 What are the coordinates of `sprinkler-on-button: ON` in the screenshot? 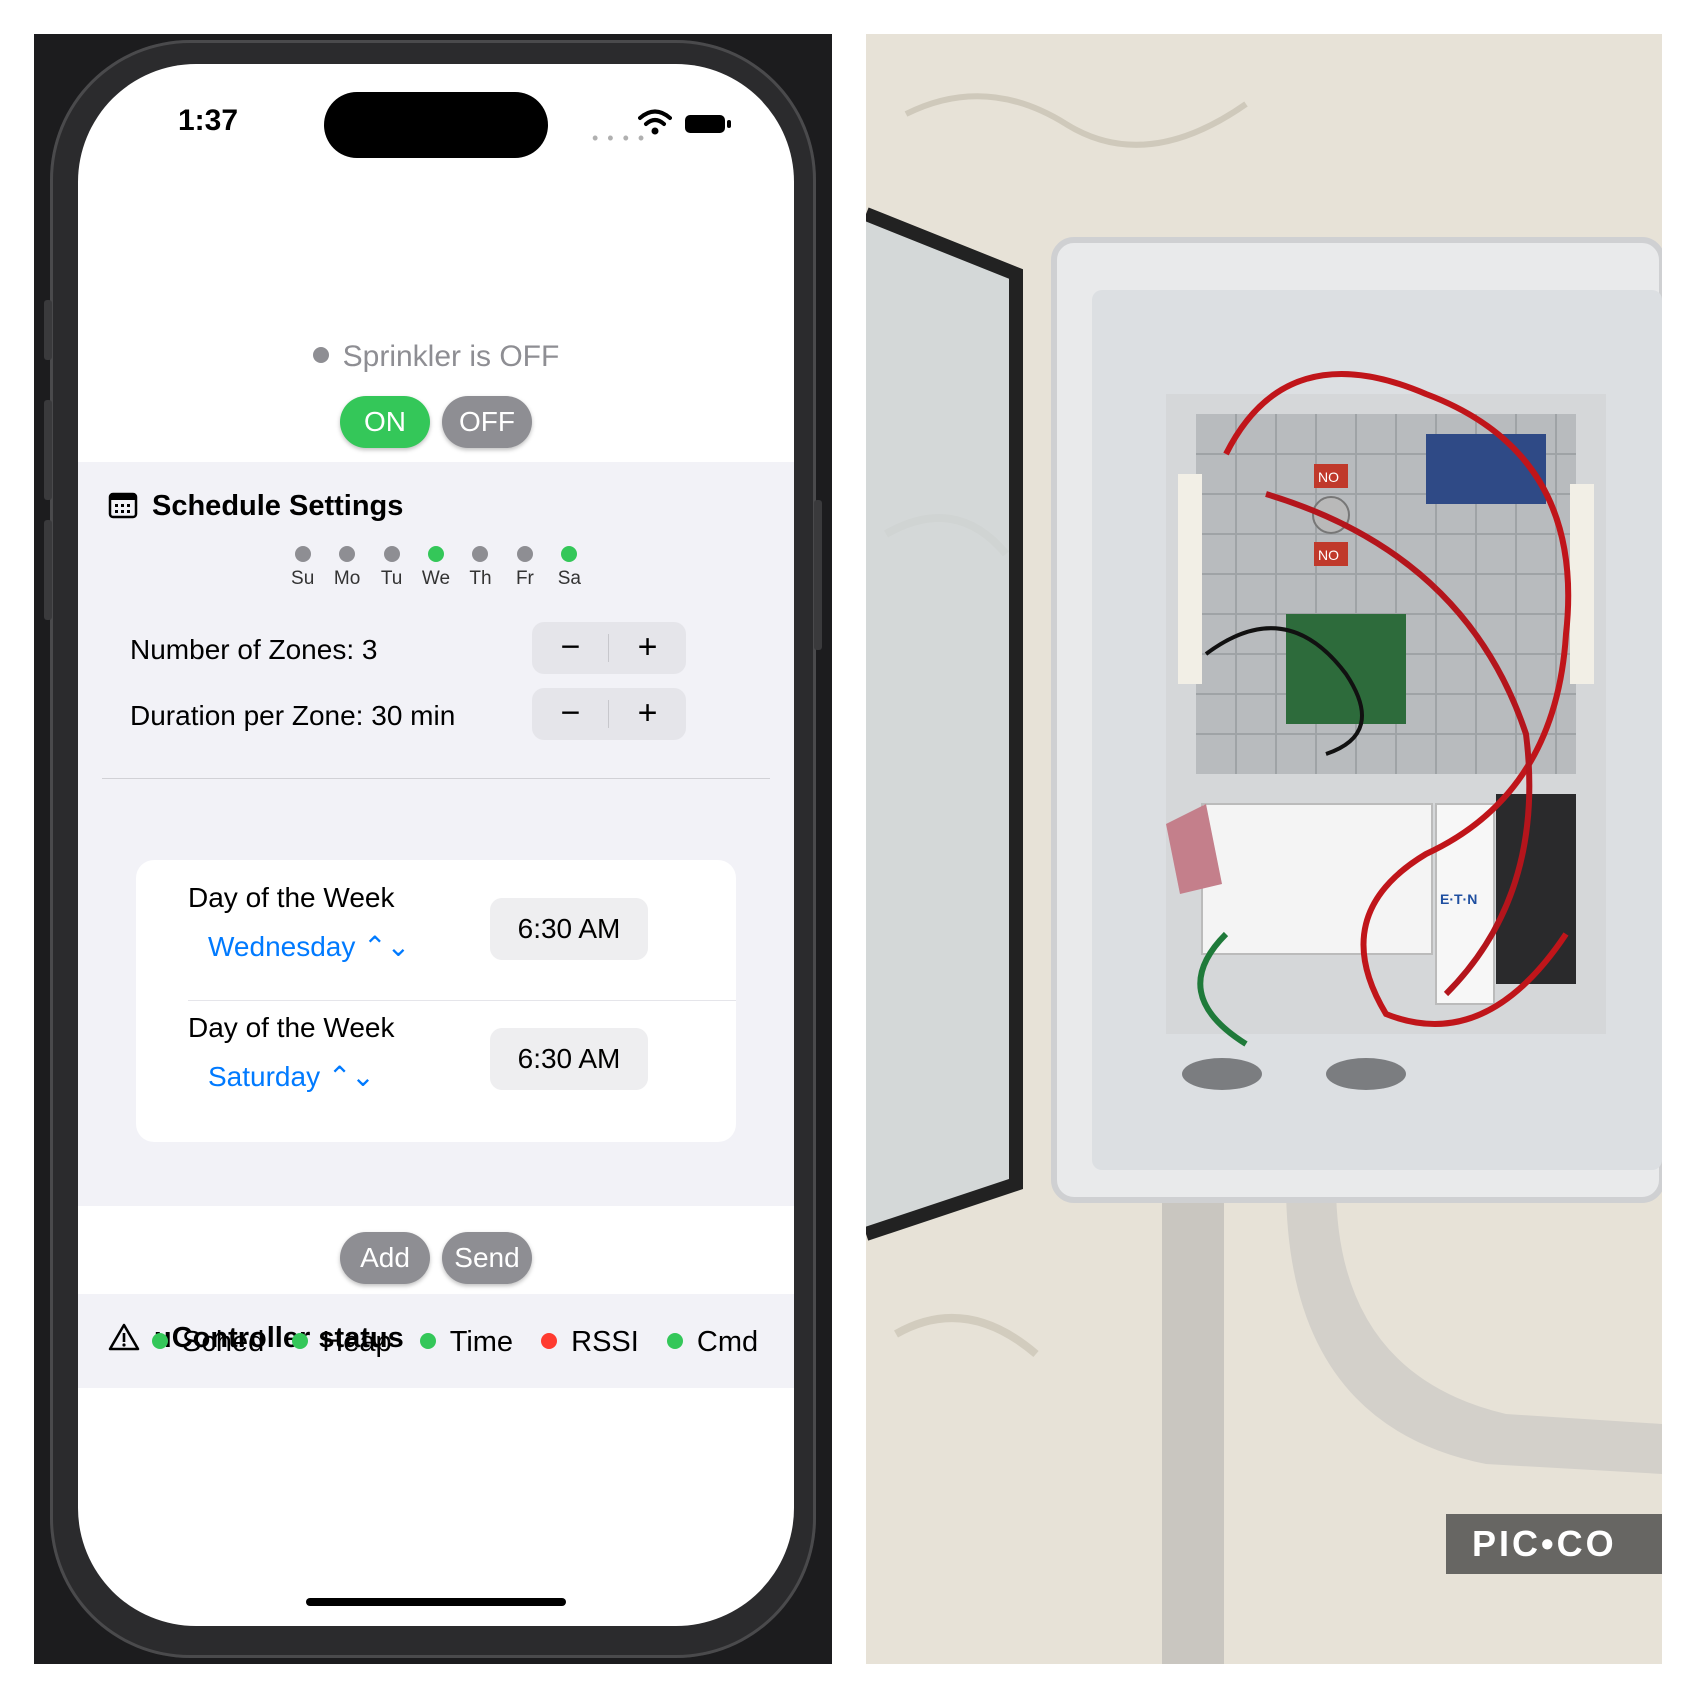 It's located at (385, 422).